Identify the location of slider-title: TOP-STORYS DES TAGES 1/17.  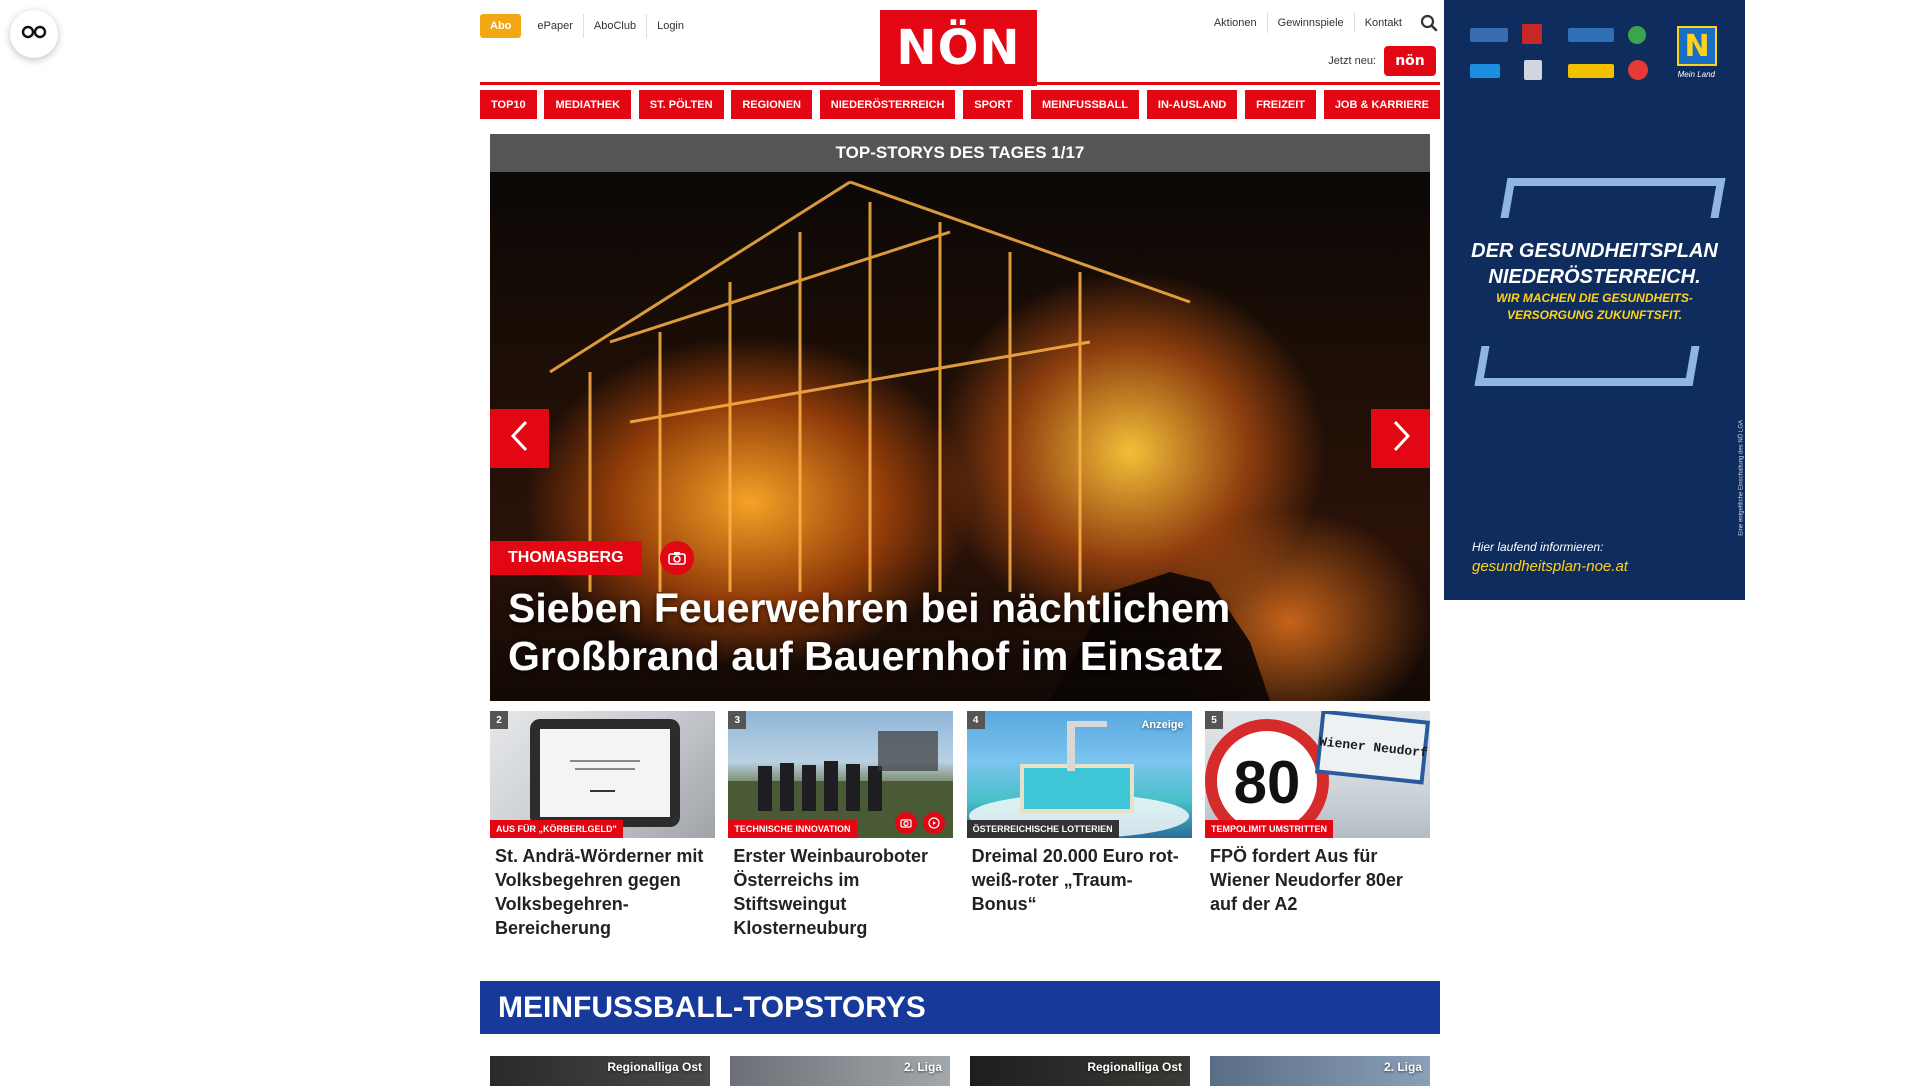
(960, 153).